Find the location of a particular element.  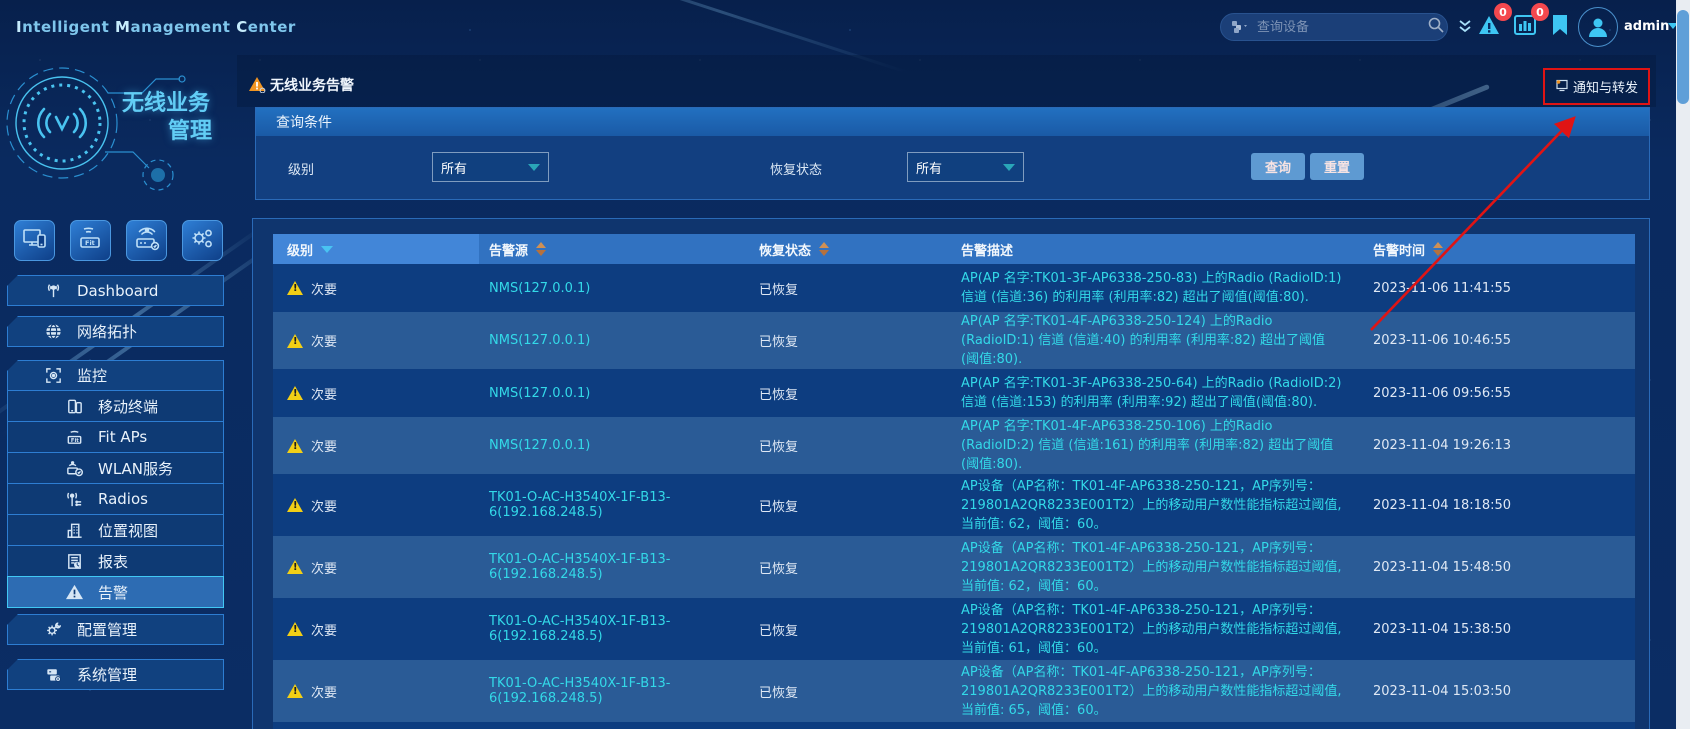

sidebar-item-dashboard: Dashboard is located at coordinates (115, 290).